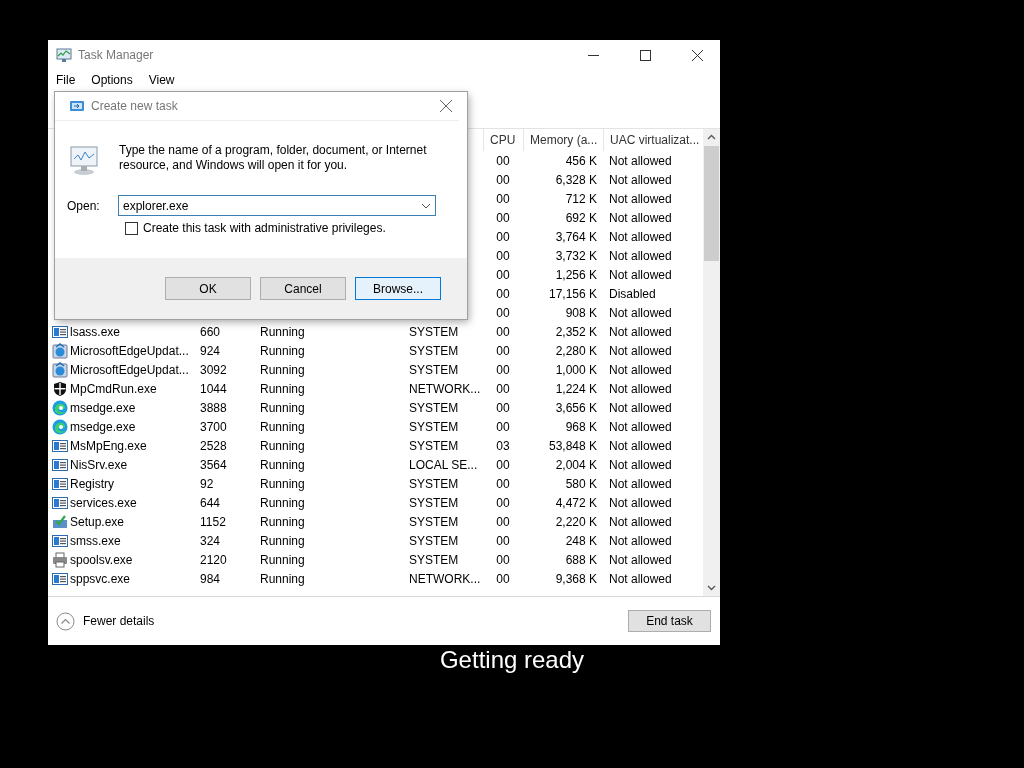 The height and width of the screenshot is (768, 1024). What do you see at coordinates (207, 483) in the screenshot?
I see `pid-cell: 92` at bounding box center [207, 483].